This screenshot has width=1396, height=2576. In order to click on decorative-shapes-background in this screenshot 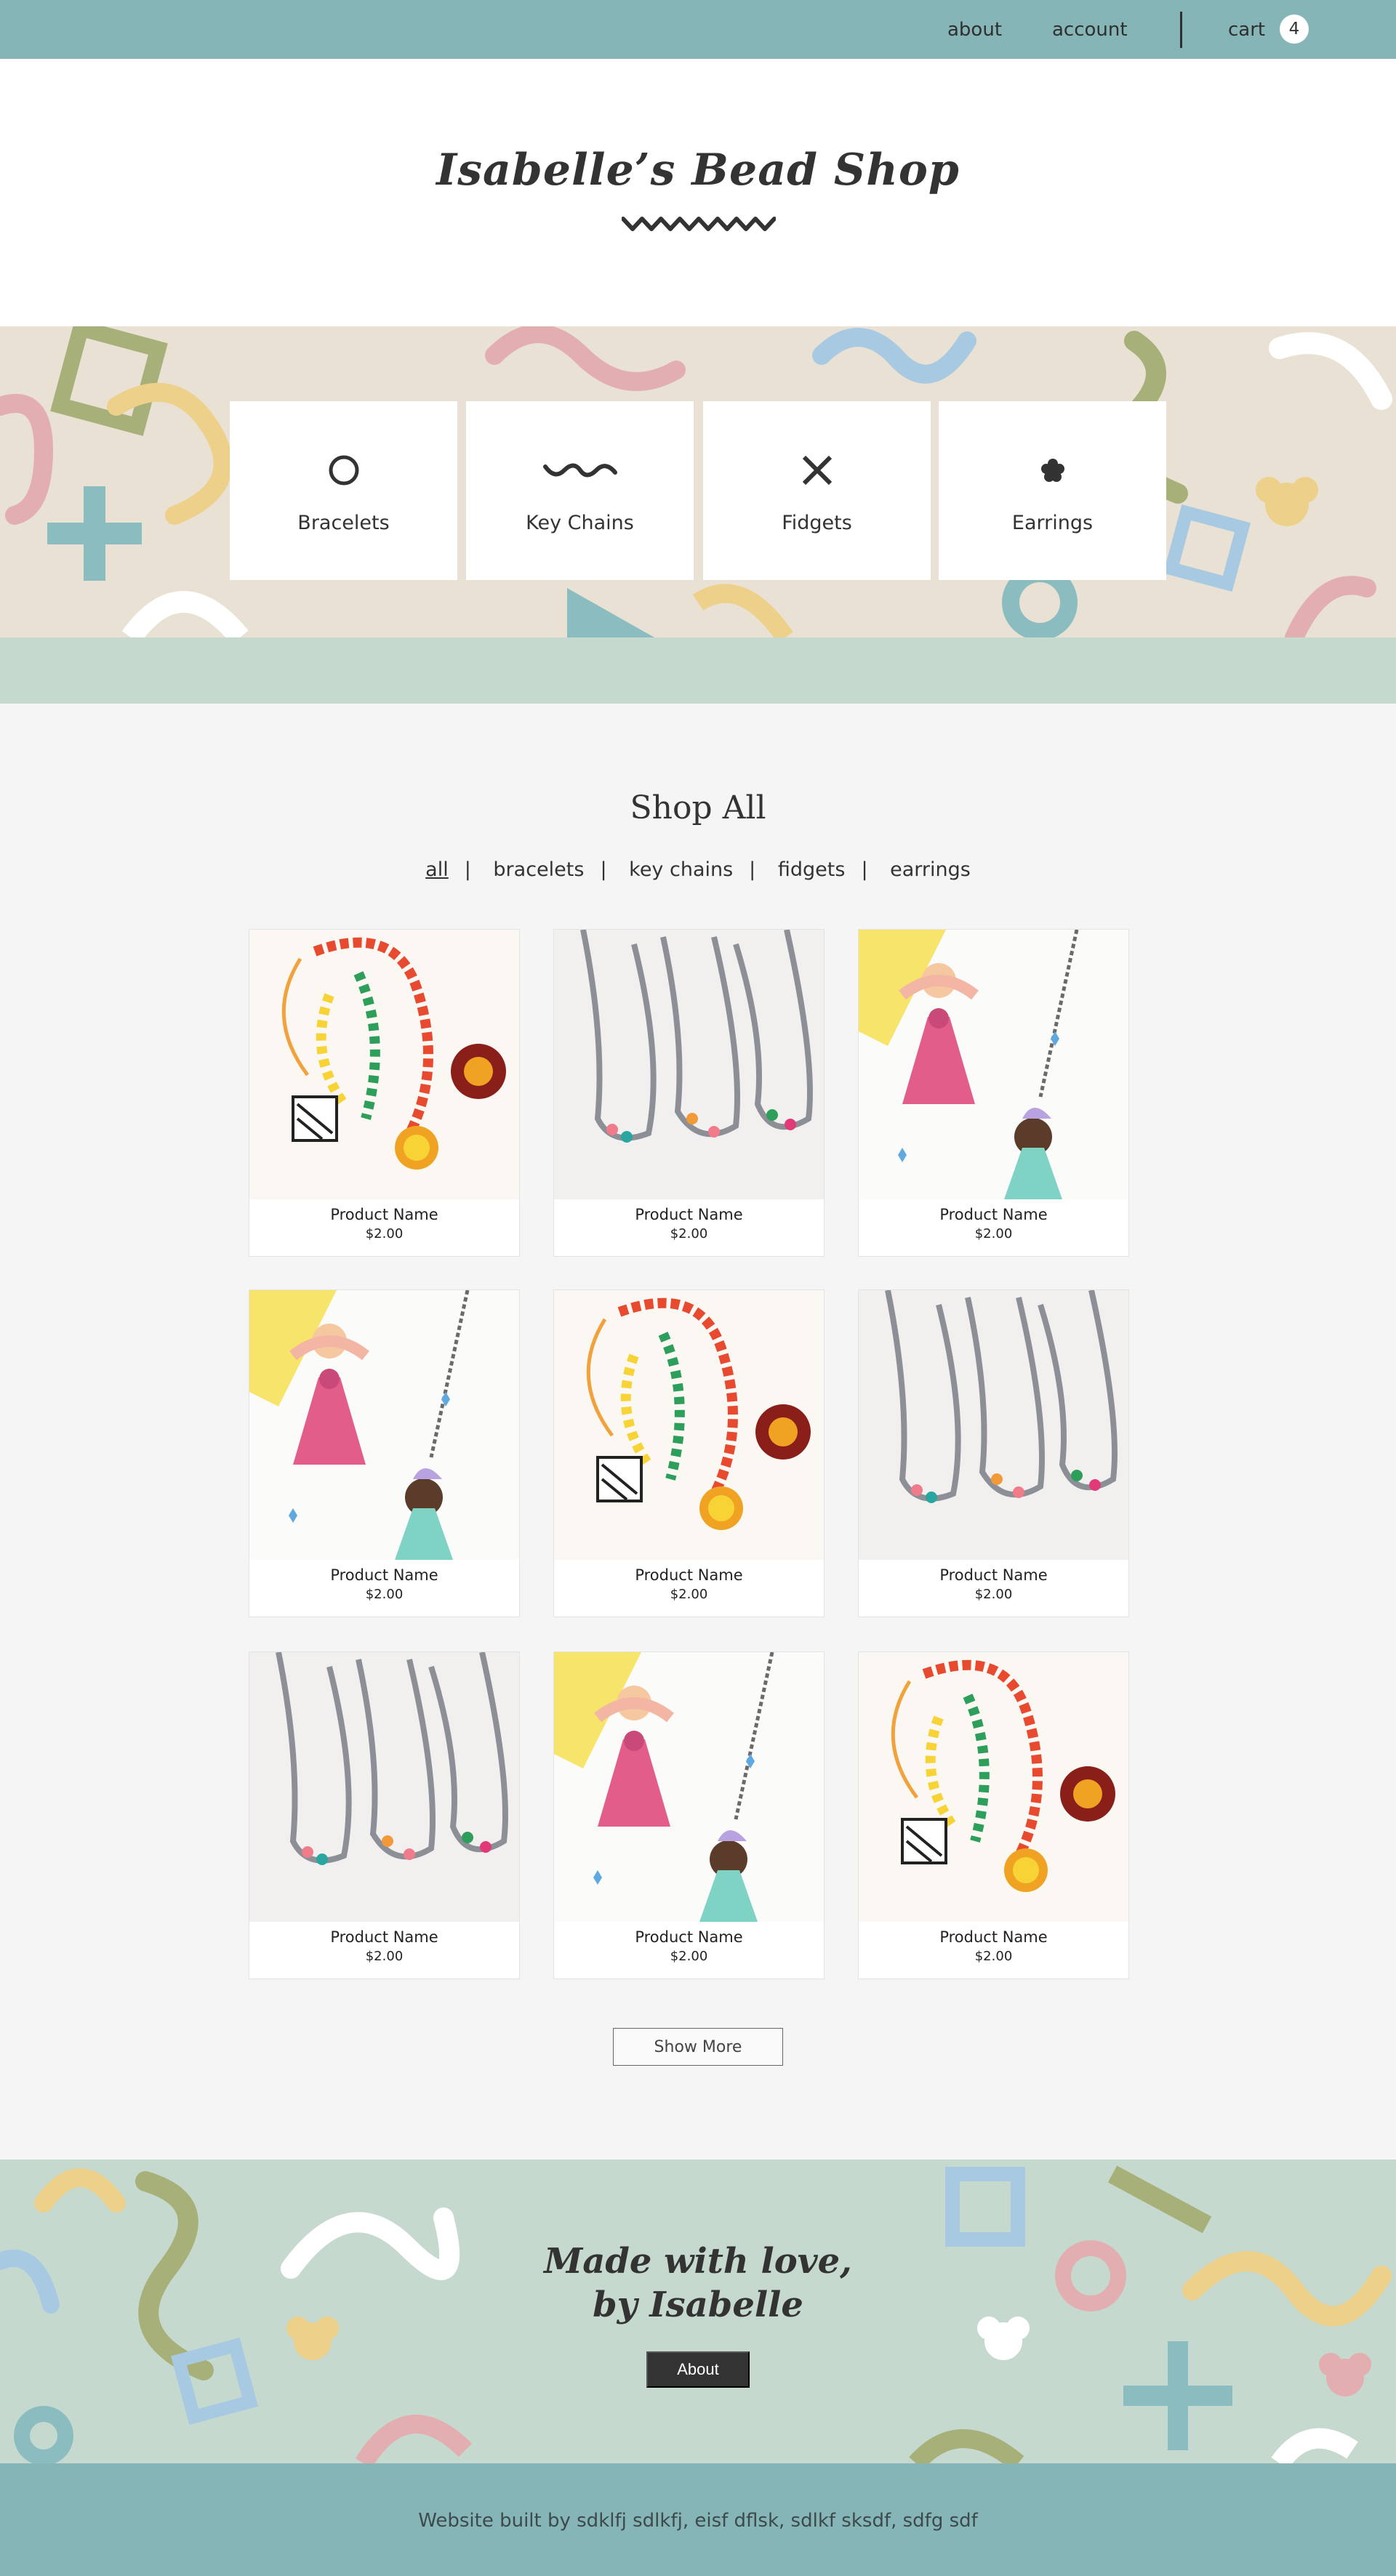, I will do `click(696, 481)`.